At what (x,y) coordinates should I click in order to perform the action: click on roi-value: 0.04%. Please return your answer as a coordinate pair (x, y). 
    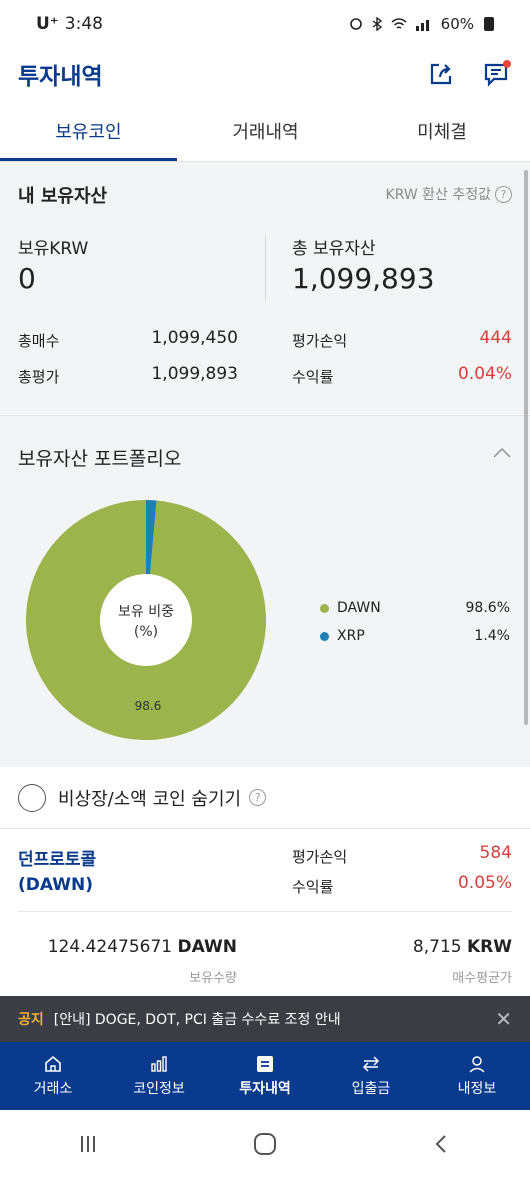
    Looking at the image, I should click on (484, 374).